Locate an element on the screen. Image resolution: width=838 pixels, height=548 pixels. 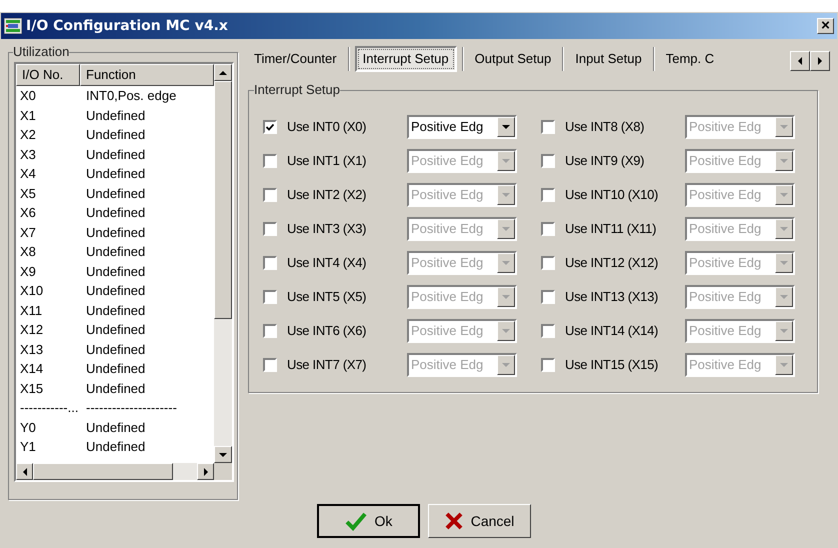
tab: Temp. C is located at coordinates (690, 59).